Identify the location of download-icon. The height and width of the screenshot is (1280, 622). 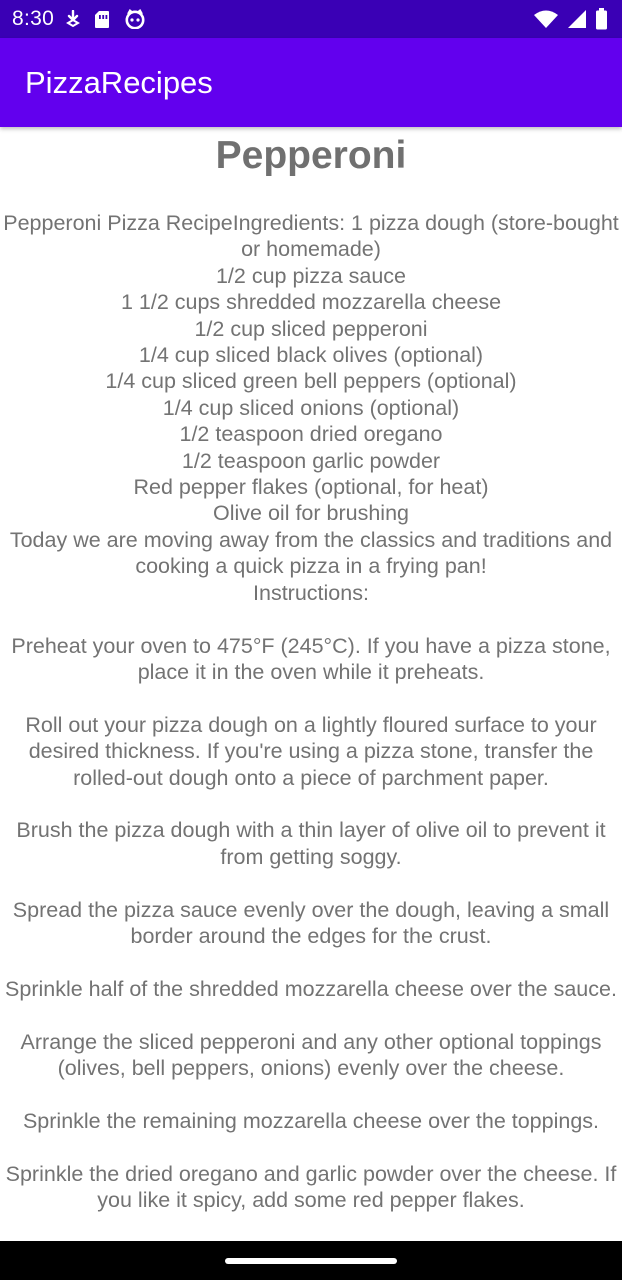
(73, 19).